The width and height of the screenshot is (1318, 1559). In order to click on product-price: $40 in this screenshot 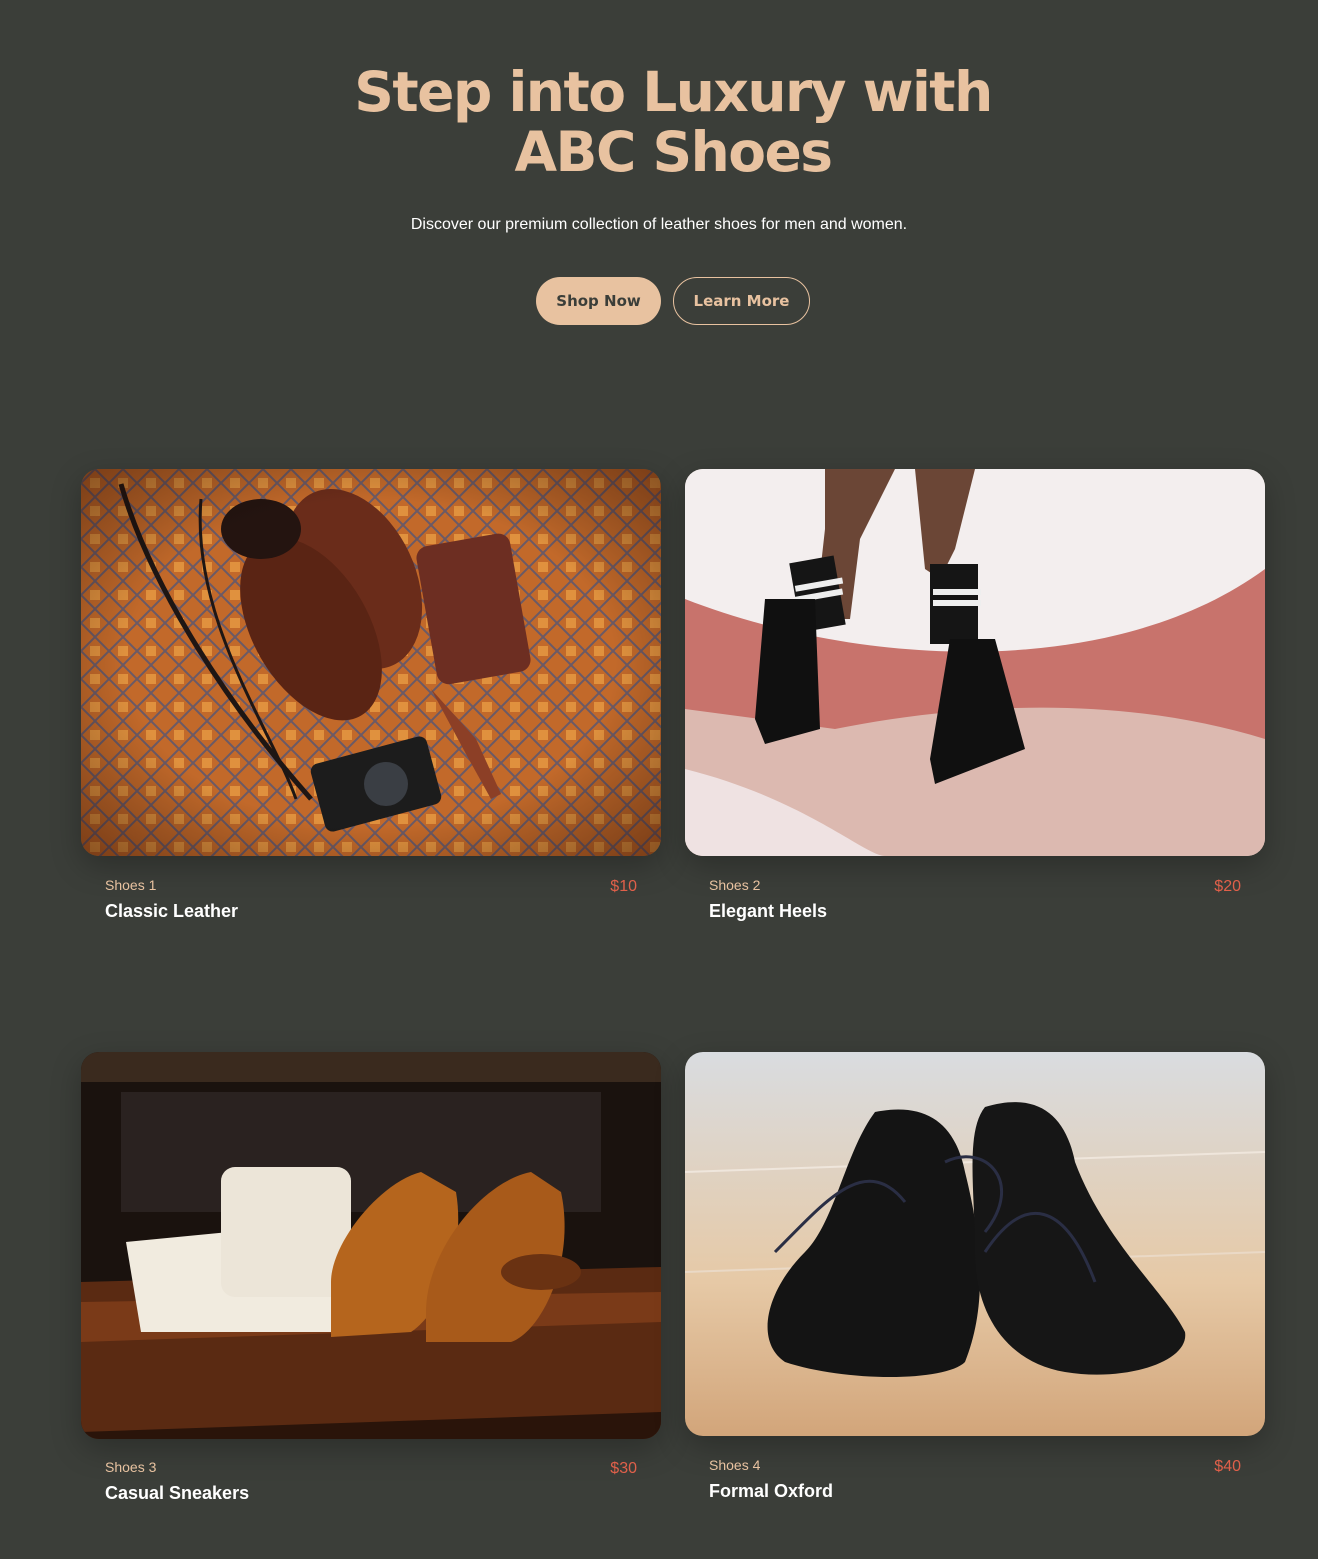, I will do `click(1227, 1466)`.